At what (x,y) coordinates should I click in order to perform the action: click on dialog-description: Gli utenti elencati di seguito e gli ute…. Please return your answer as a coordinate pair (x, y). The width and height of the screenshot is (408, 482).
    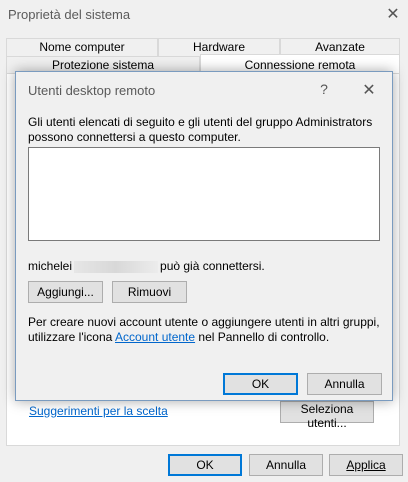
    Looking at the image, I should click on (200, 129).